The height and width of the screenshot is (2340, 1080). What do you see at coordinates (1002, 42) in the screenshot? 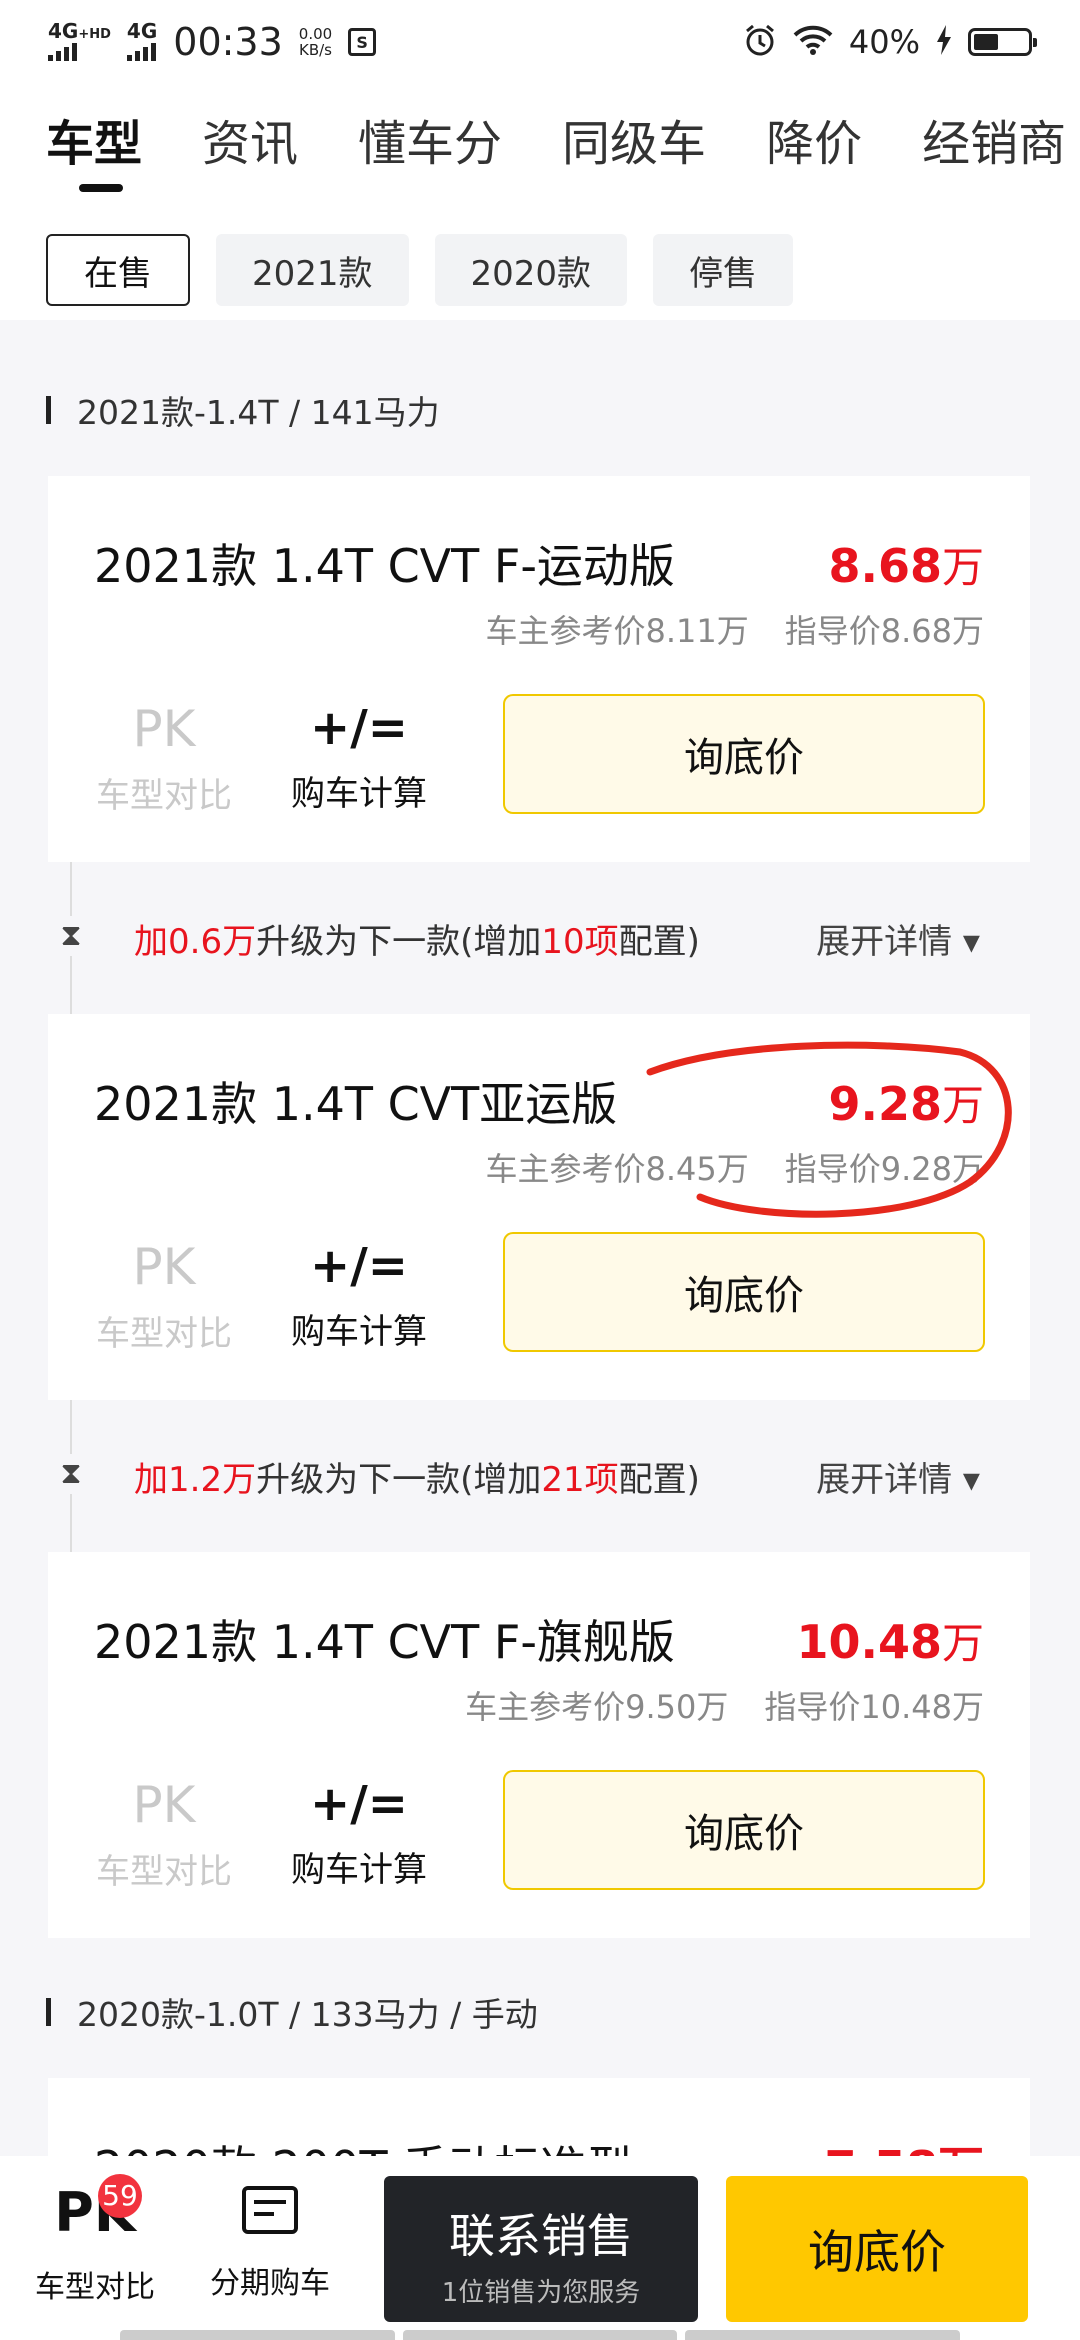
I see `battery-icon` at bounding box center [1002, 42].